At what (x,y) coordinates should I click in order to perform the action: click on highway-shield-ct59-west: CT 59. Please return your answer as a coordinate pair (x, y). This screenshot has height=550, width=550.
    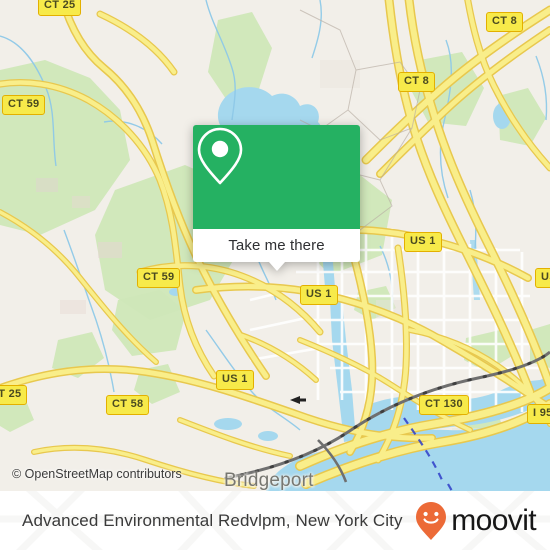
    Looking at the image, I should click on (24, 105).